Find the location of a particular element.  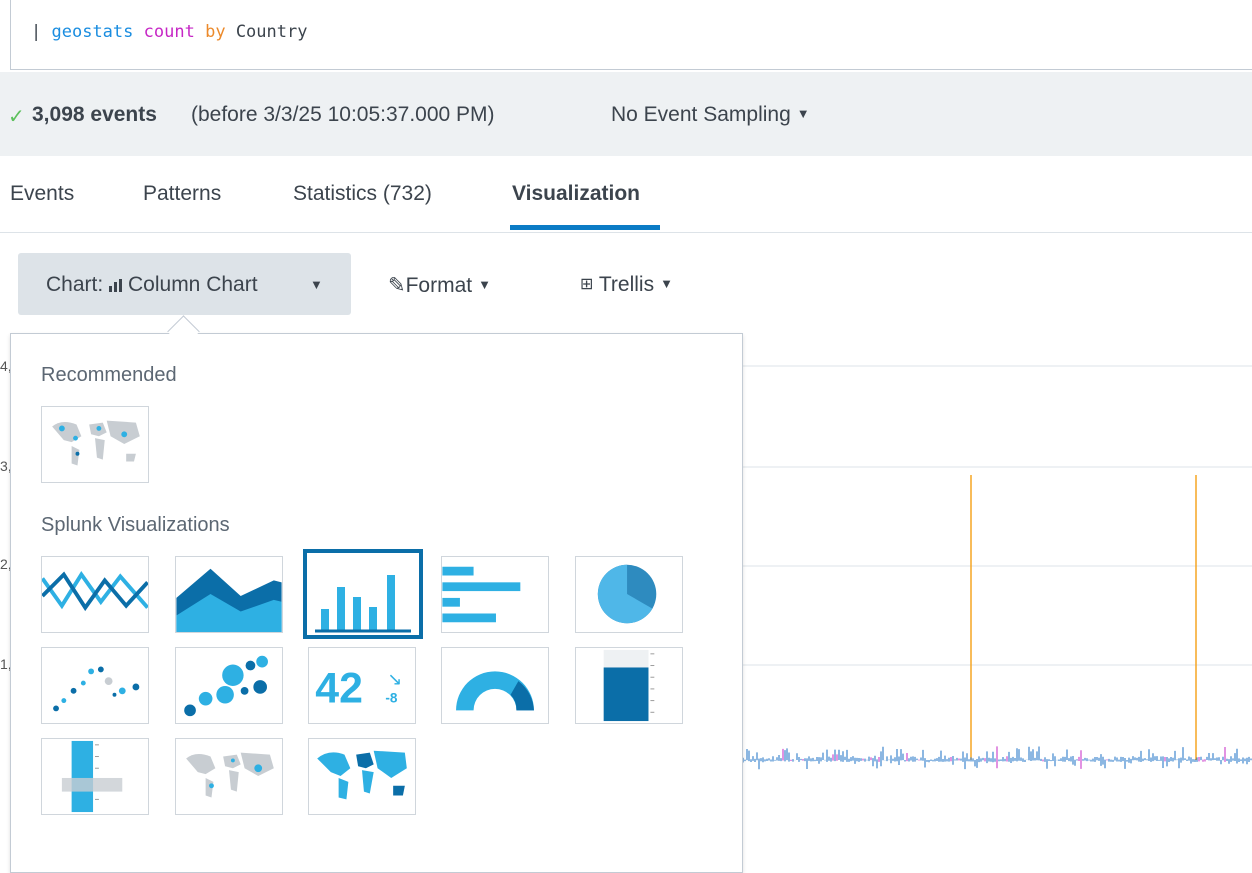

single-value-delta: -8 is located at coordinates (391, 698).